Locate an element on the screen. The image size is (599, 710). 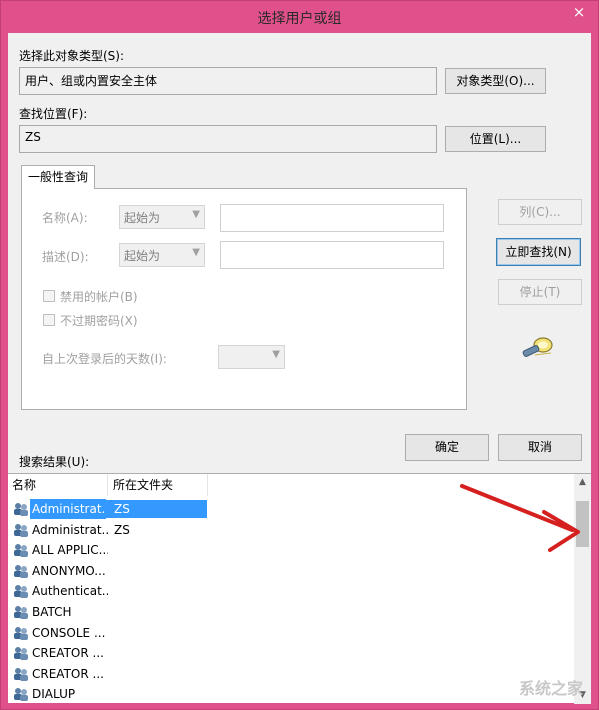
disabled-accounts-label: 禁用的帐户(B) is located at coordinates (99, 297).